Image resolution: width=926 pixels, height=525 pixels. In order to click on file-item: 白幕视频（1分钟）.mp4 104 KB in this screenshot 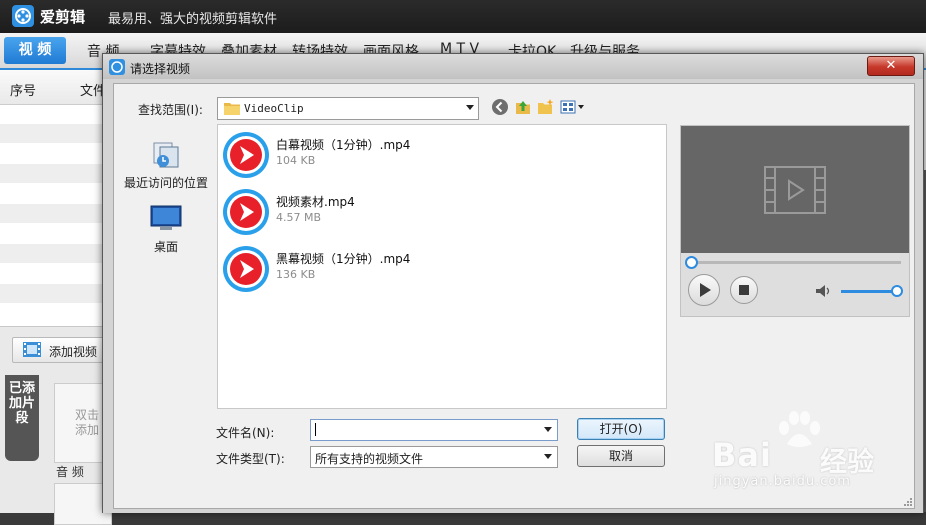, I will do `click(442, 155)`.